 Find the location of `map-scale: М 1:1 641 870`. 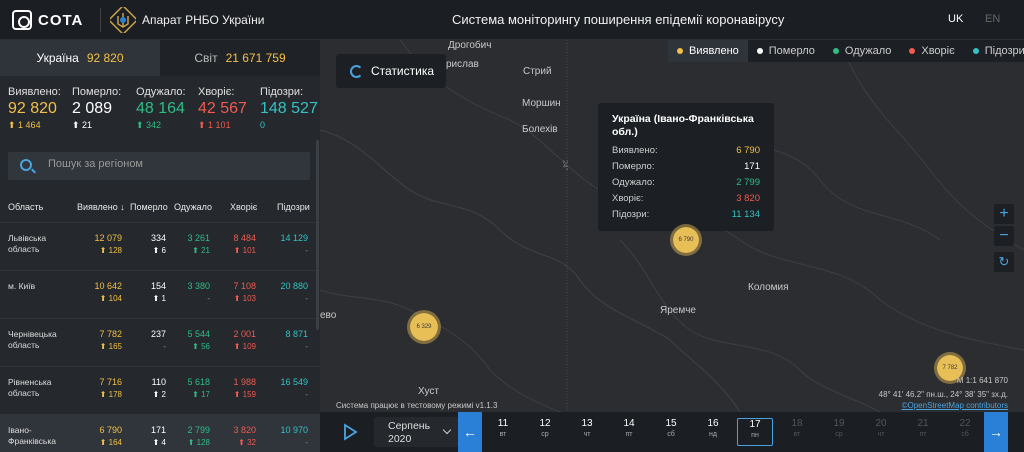

map-scale: М 1:1 641 870 is located at coordinates (982, 380).